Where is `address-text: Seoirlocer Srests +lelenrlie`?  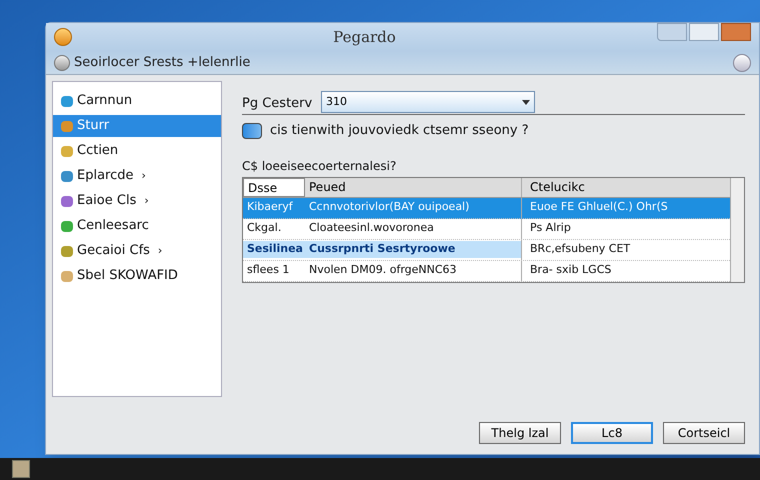
address-text: Seoirlocer Srests +lelenrlie is located at coordinates (162, 63).